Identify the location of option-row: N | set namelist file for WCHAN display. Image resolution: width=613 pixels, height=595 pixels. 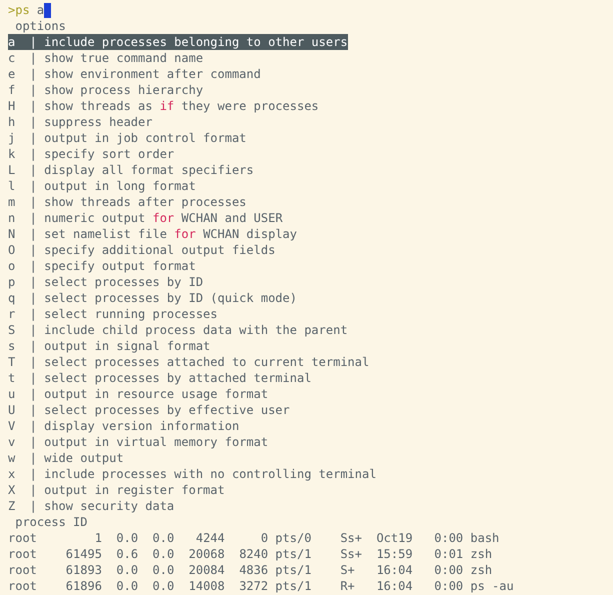
(152, 234).